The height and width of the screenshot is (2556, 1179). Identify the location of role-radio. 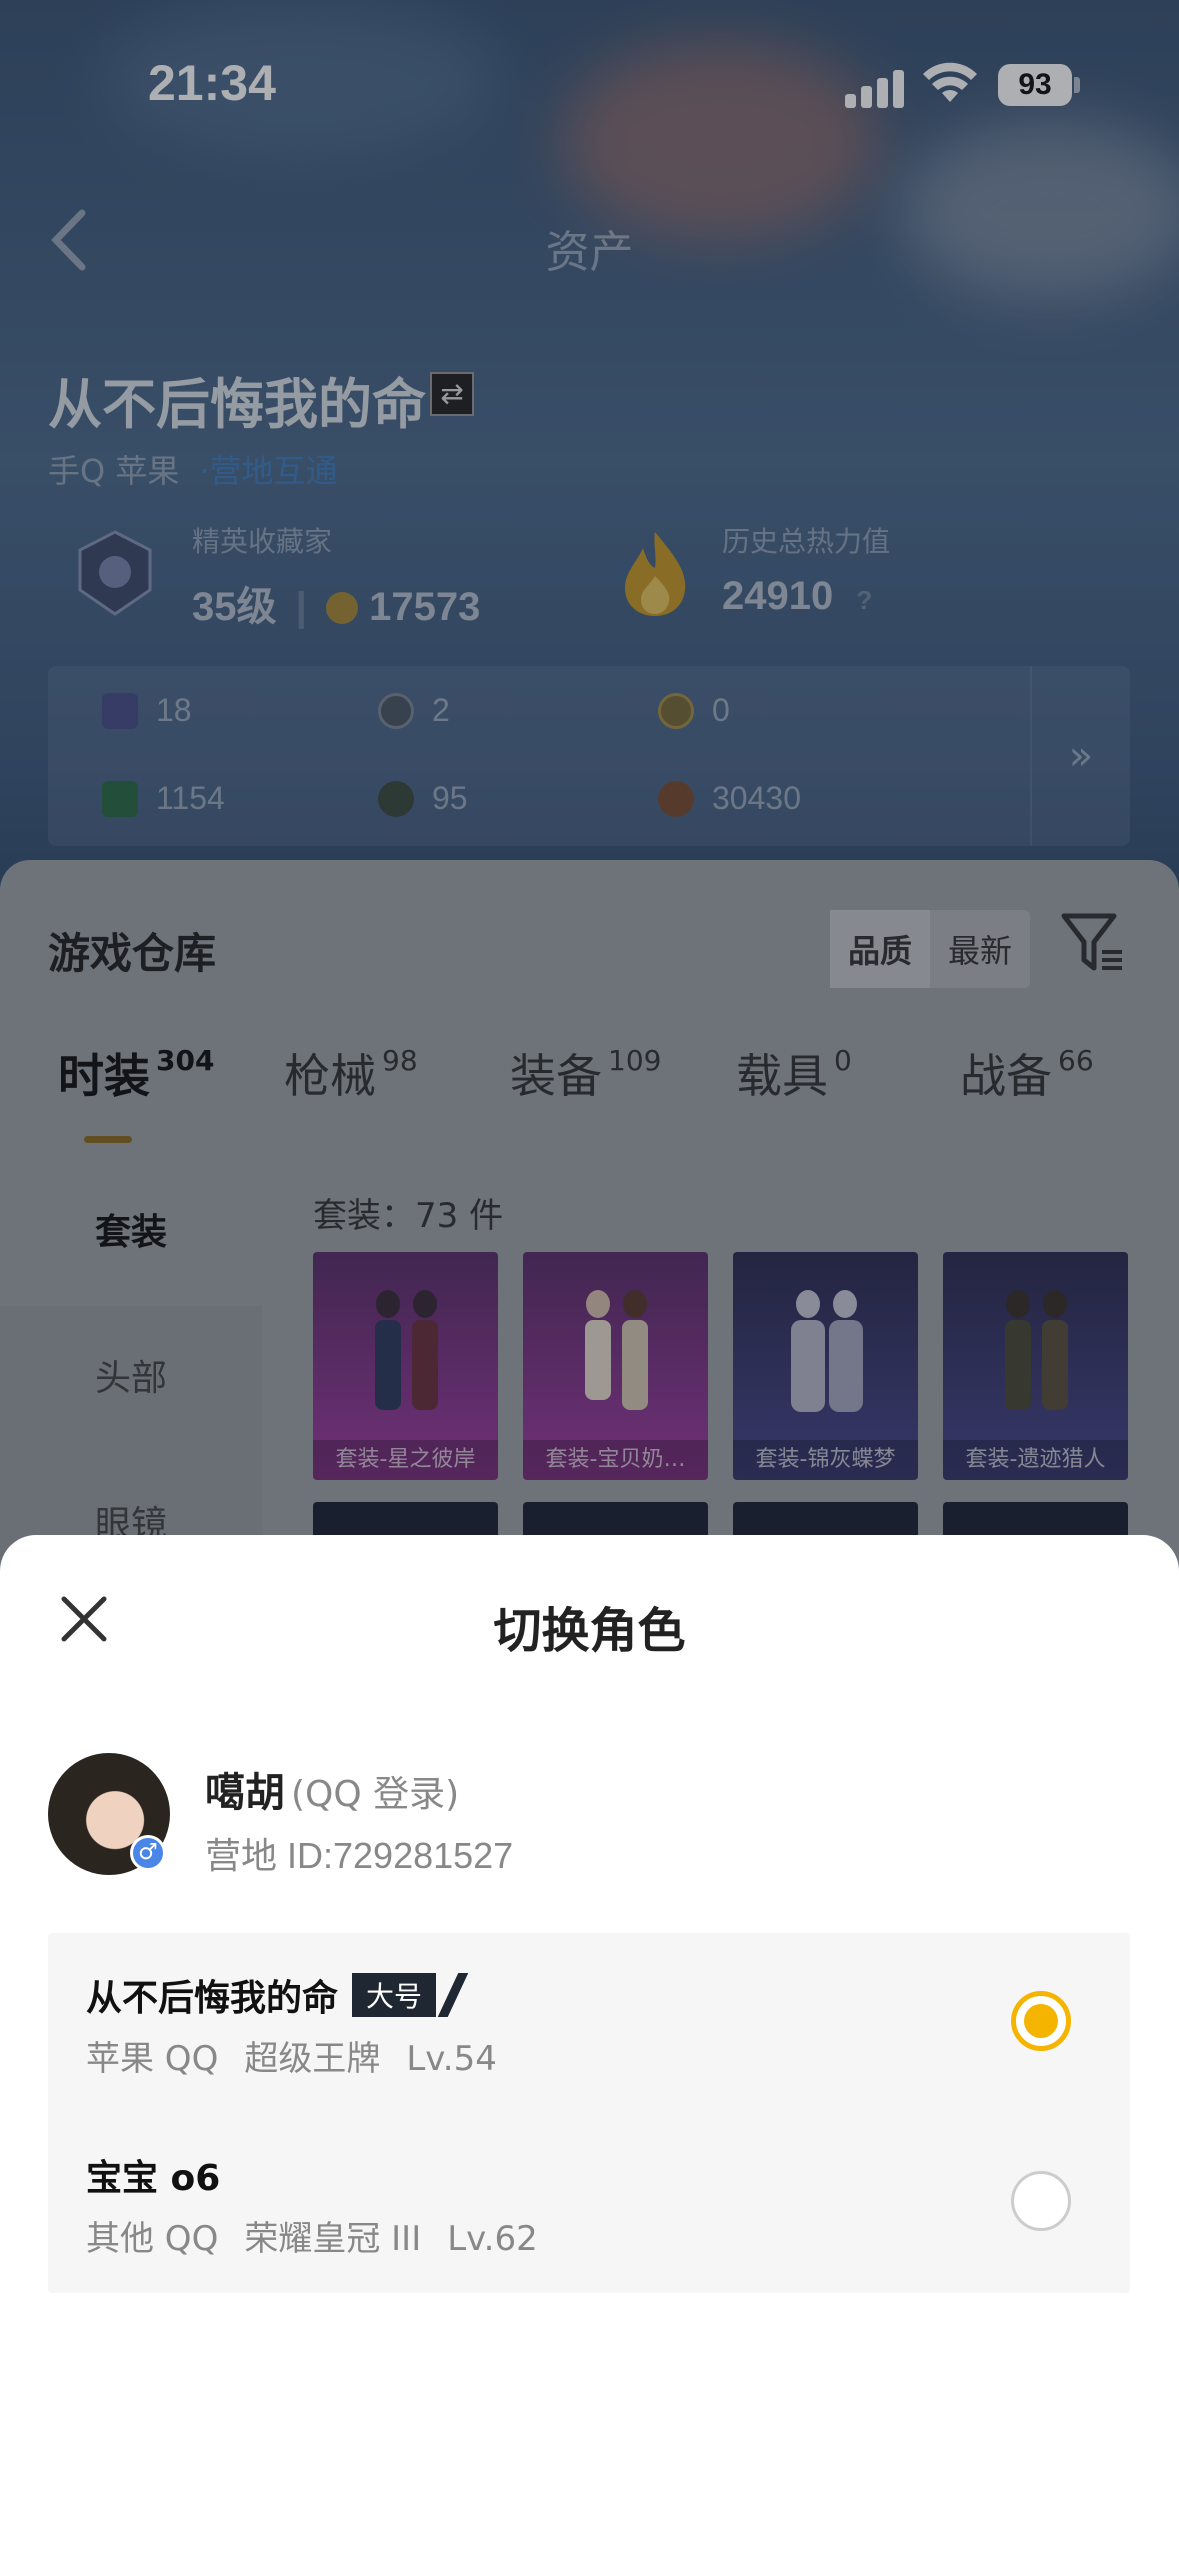
(1041, 2201).